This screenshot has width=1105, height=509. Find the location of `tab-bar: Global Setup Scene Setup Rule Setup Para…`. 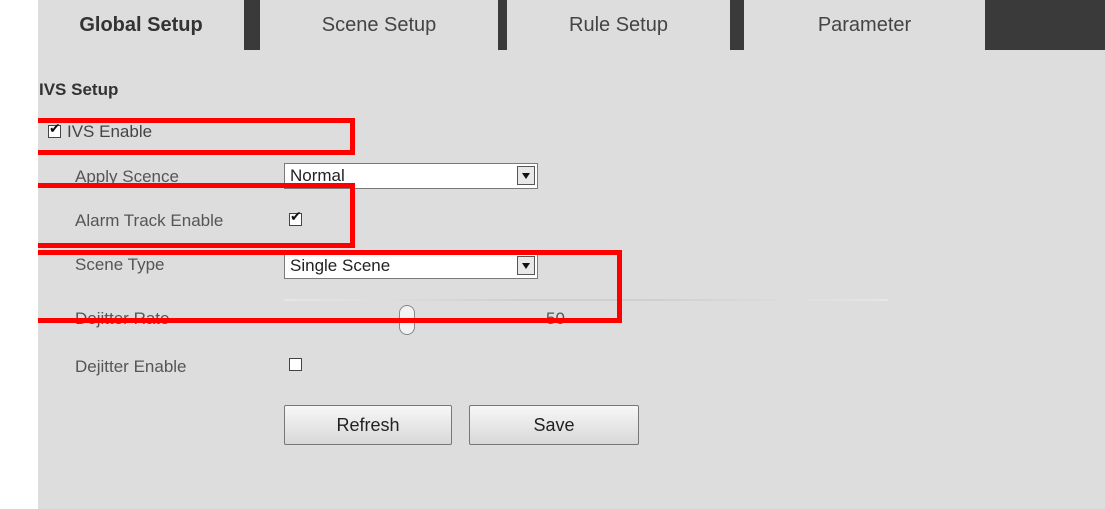

tab-bar: Global Setup Scene Setup Rule Setup Para… is located at coordinates (571, 25).